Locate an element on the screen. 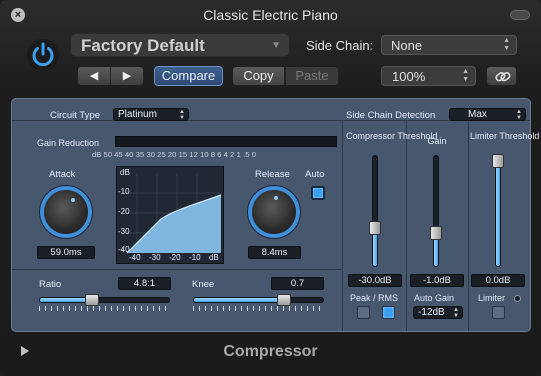 The height and width of the screenshot is (376, 541). paste-button: Paste is located at coordinates (312, 76).